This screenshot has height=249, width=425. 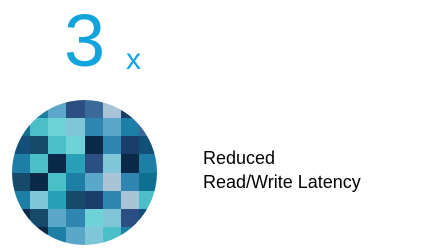 I want to click on stat-unit: x, so click(x=133, y=59).